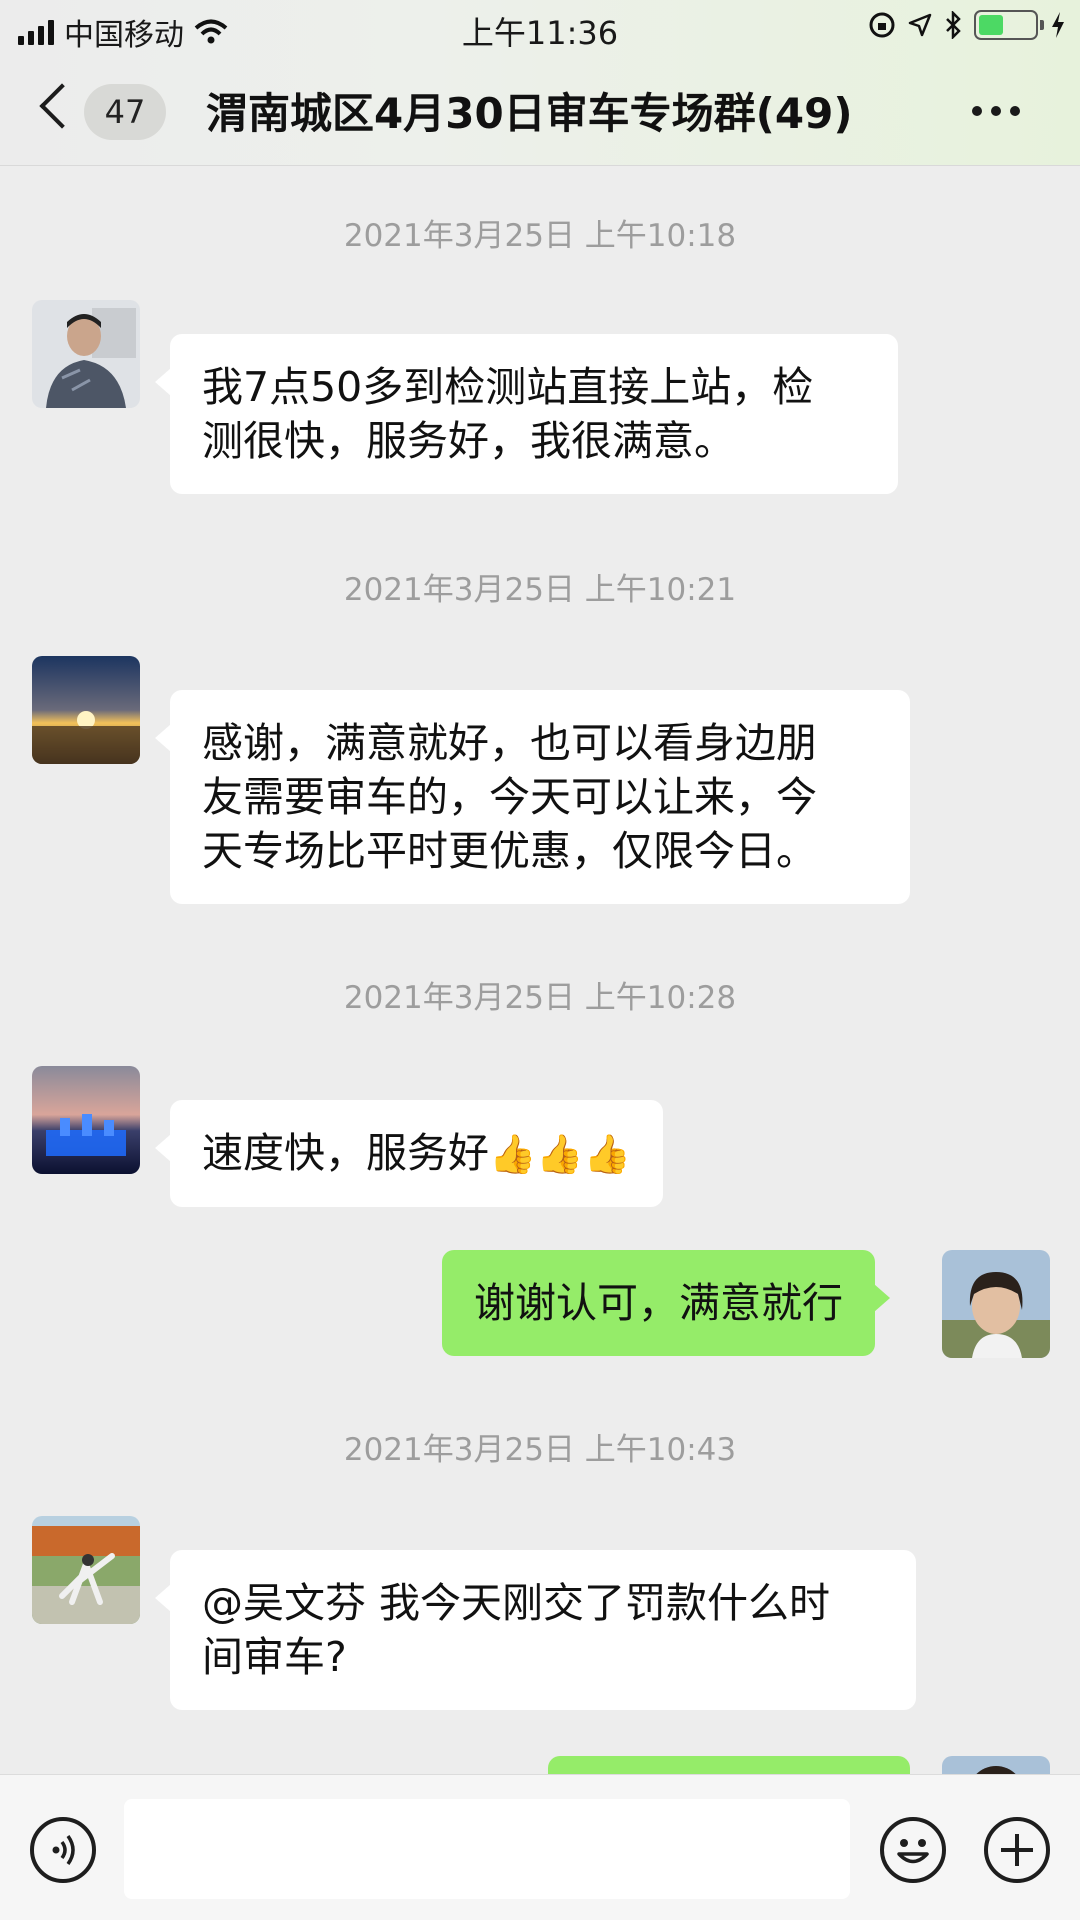  Describe the element at coordinates (508, 387) in the screenshot. I see `message-text-line: 我7点50多到检测站直接上站，检` at that location.